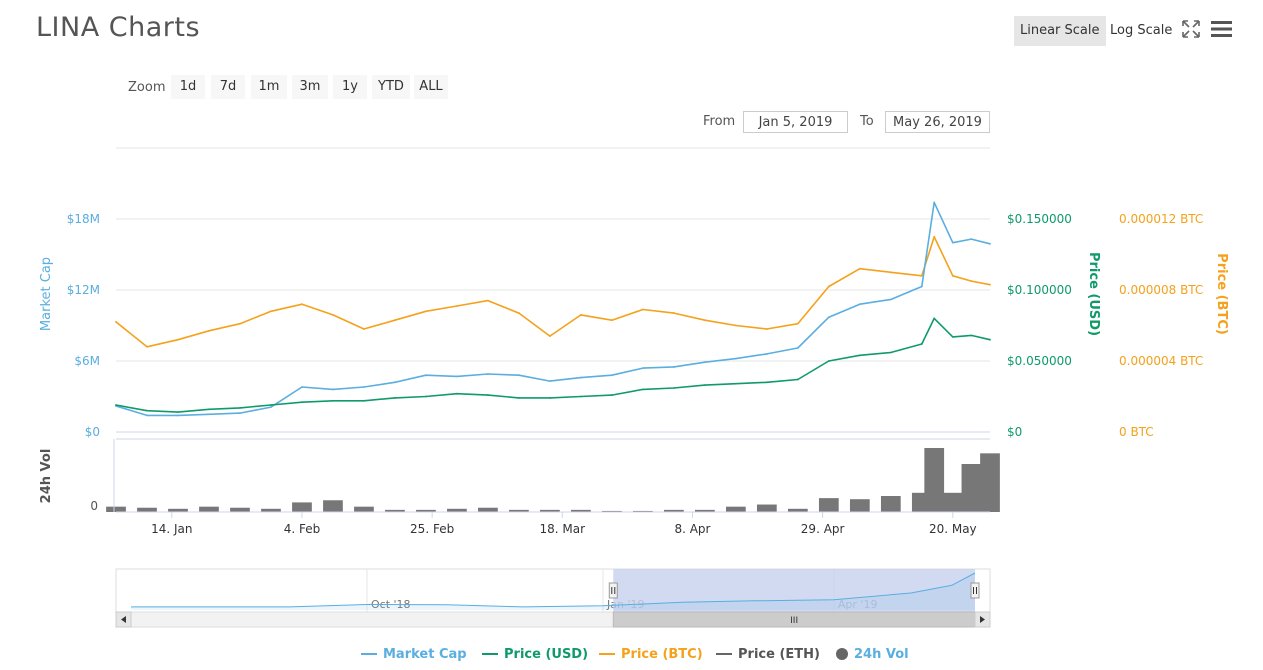  Describe the element at coordinates (83, 219) in the screenshot. I see `market-cap-axis-tick-3: $18M` at that location.